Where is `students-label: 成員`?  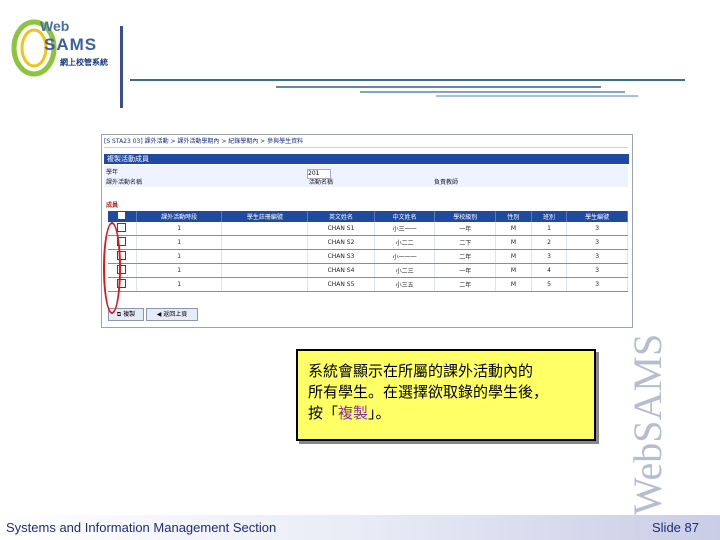
students-label: 成員 is located at coordinates (112, 205).